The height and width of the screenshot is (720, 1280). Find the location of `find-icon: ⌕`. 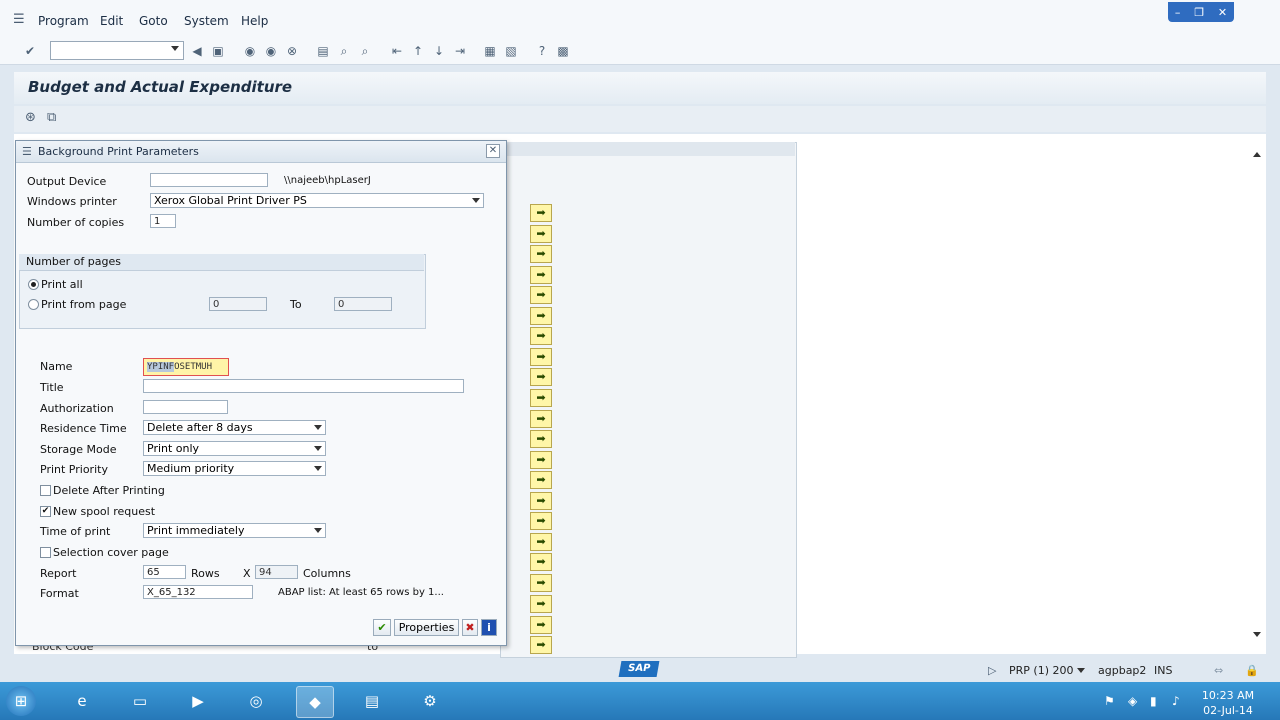

find-icon: ⌕ is located at coordinates (344, 51).